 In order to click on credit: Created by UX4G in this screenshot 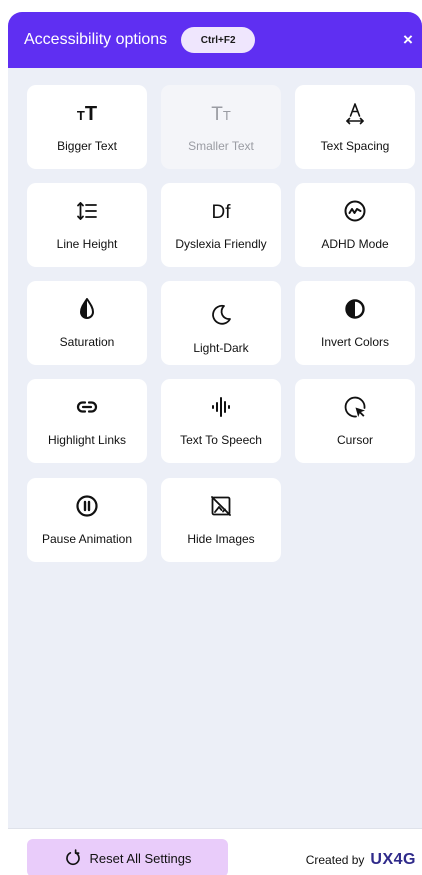, I will do `click(361, 860)`.